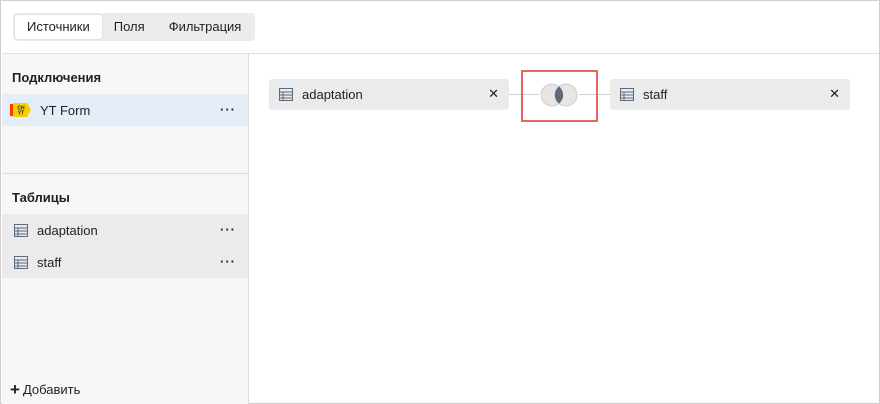 The height and width of the screenshot is (404, 880). Describe the element at coordinates (125, 110) in the screenshot. I see `connection-item: CH YT YT Form ···` at that location.